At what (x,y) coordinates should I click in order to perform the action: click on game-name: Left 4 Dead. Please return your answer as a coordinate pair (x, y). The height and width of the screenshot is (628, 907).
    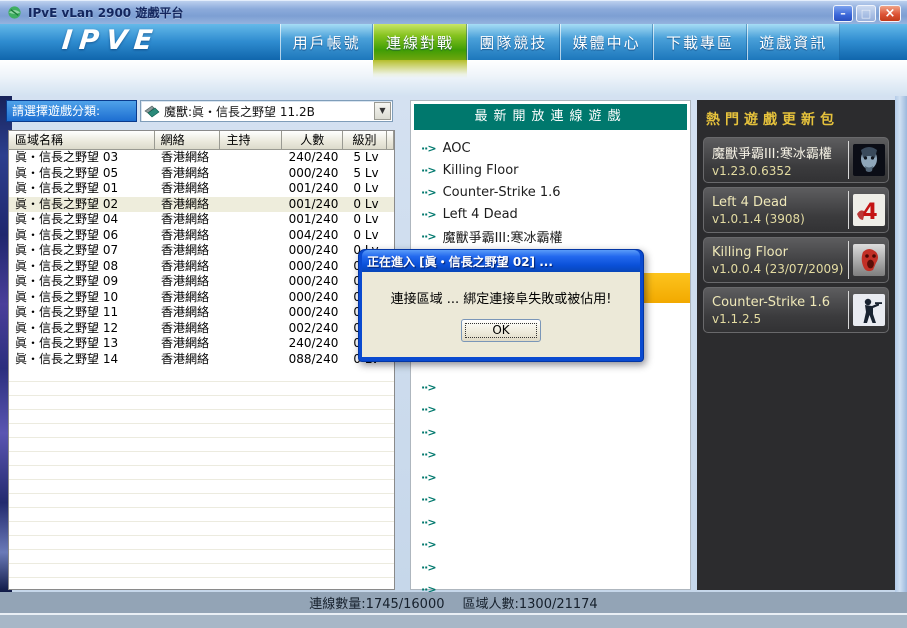
    Looking at the image, I should click on (480, 214).